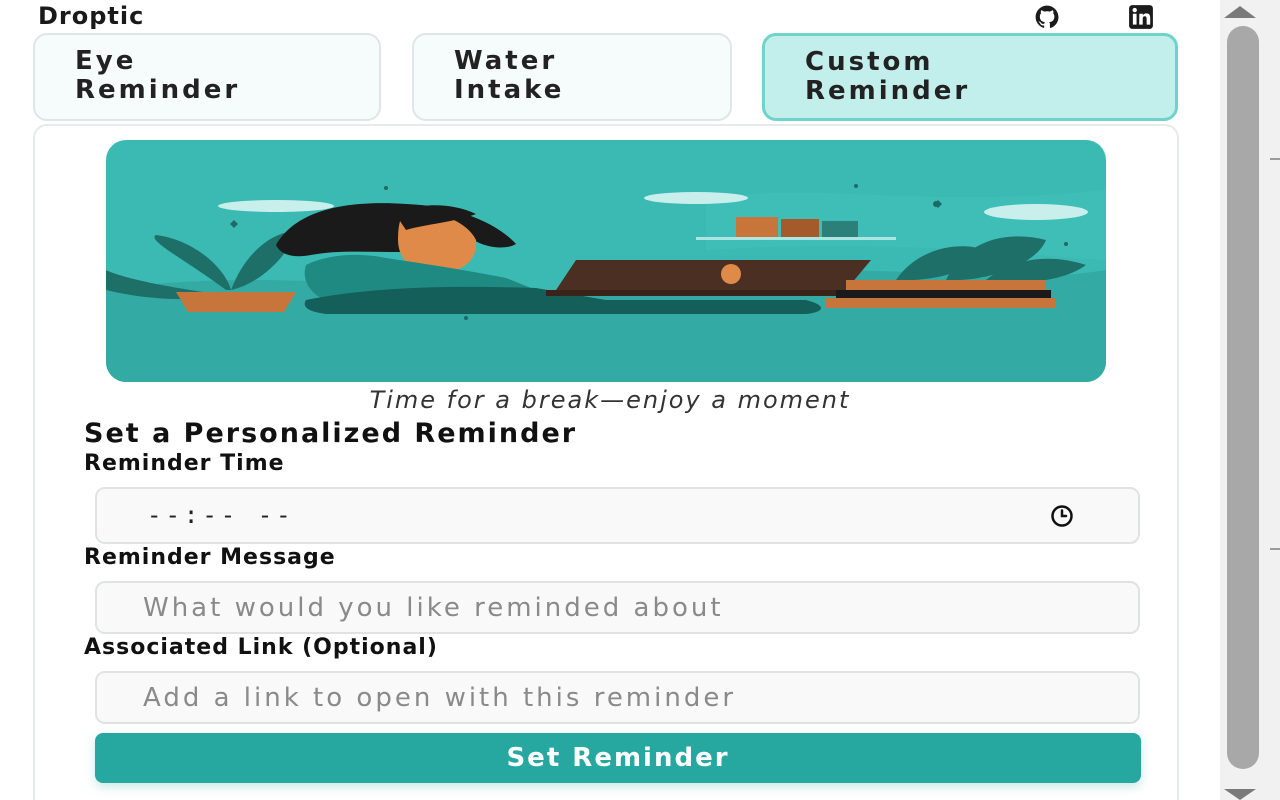 Image resolution: width=1280 pixels, height=800 pixels. Describe the element at coordinates (184, 463) in the screenshot. I see `reminder-time-label: Reminder Time` at that location.